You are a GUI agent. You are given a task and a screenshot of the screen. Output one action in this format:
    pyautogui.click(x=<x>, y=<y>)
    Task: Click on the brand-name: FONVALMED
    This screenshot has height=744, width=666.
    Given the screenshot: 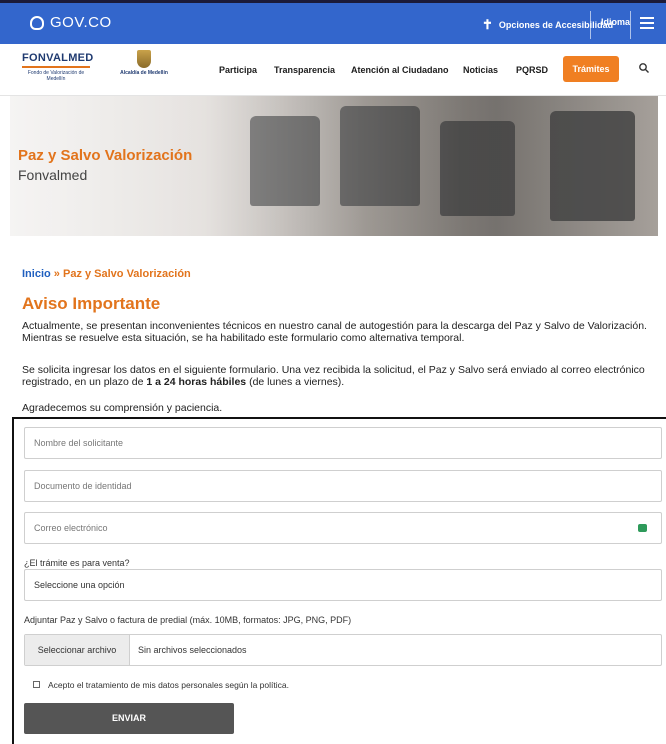 What is the action you would take?
    pyautogui.click(x=58, y=58)
    